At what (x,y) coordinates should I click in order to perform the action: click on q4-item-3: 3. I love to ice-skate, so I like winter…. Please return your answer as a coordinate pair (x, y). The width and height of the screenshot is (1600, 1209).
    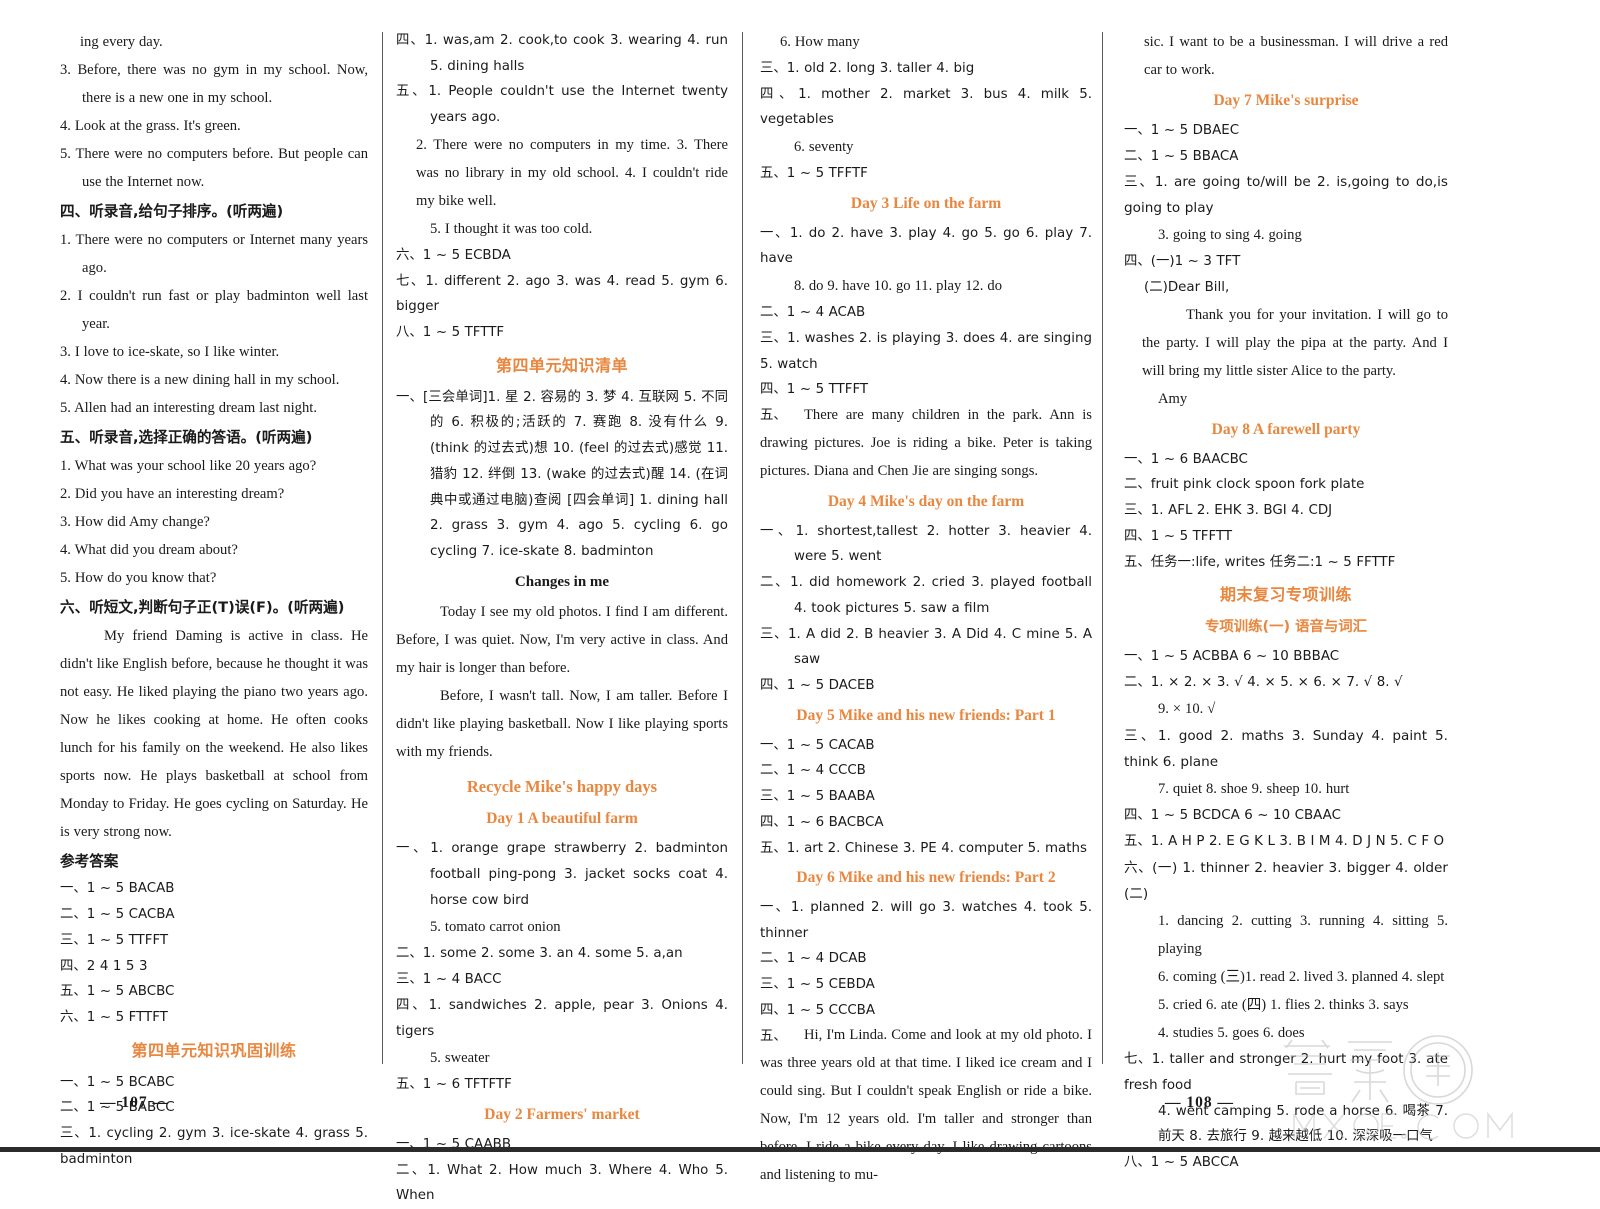
    Looking at the image, I should click on (170, 352).